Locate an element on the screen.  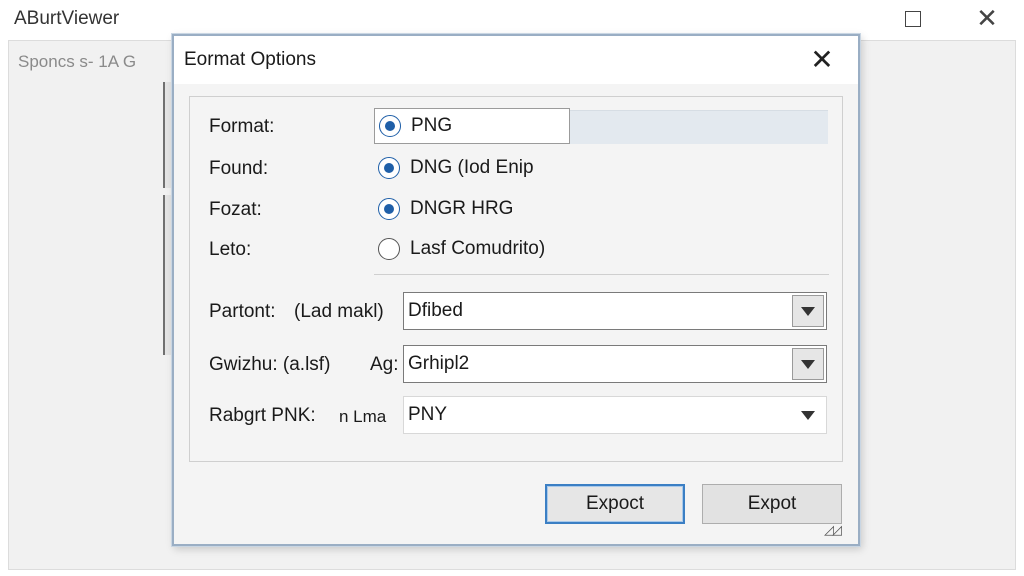
combo-sublabel: n Lma is located at coordinates (363, 416).